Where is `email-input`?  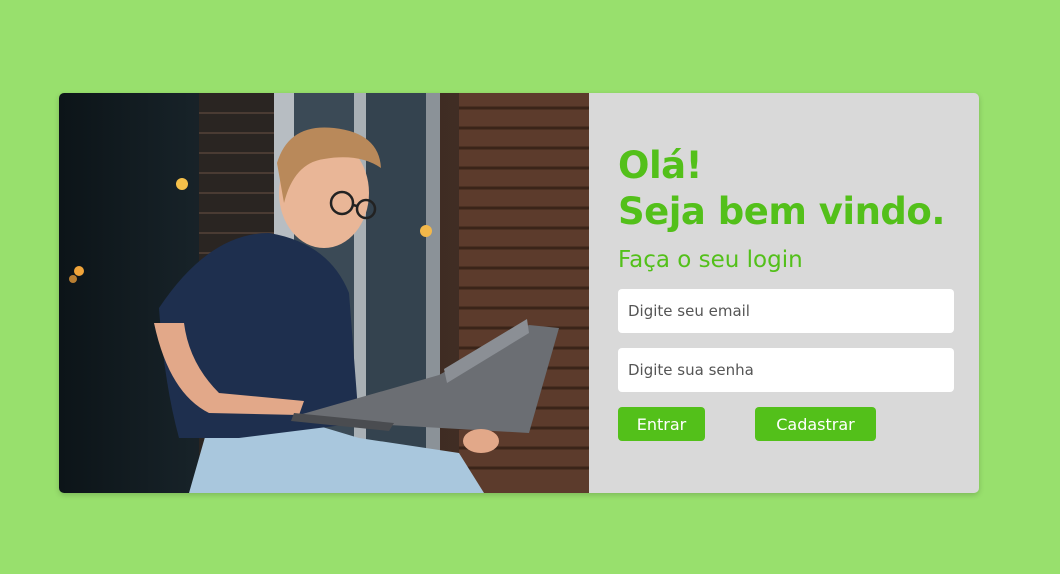
email-input is located at coordinates (786, 311).